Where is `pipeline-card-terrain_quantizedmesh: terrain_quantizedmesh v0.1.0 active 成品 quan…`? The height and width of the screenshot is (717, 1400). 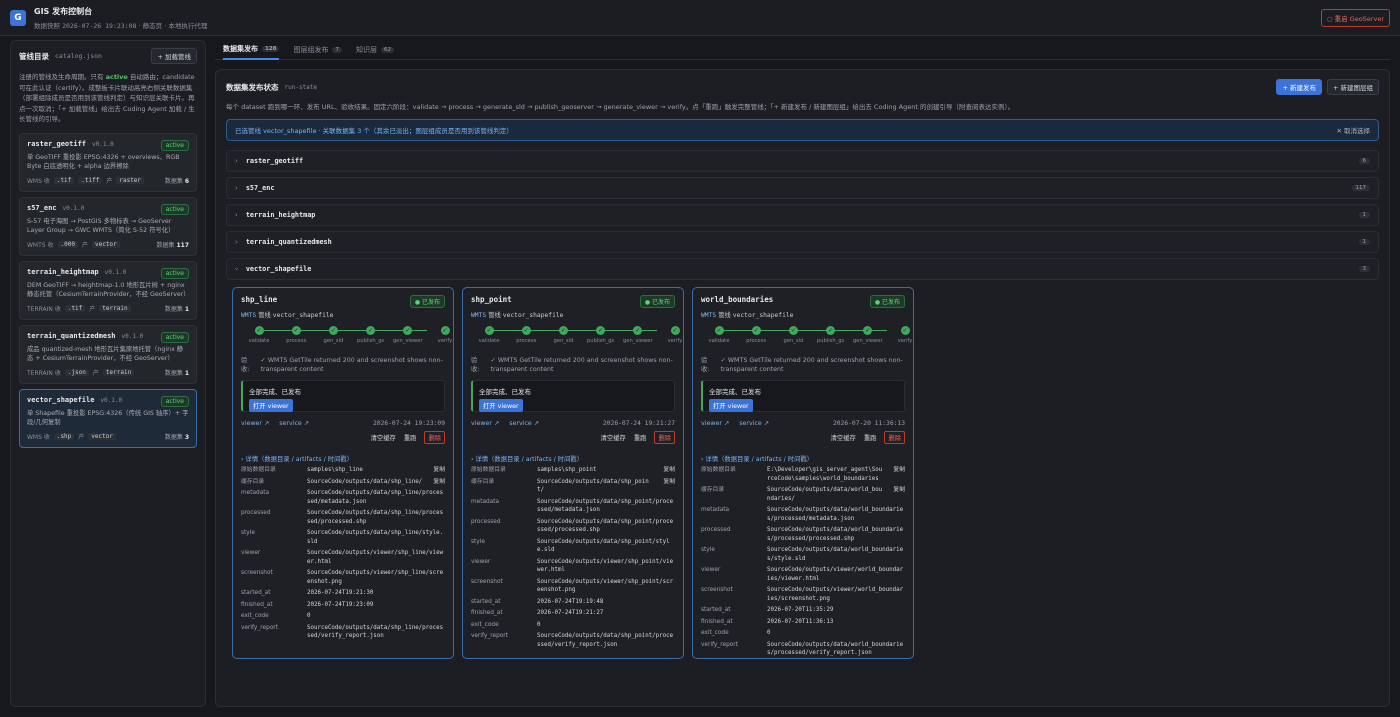 pipeline-card-terrain_quantizedmesh: terrain_quantizedmesh v0.1.0 active 成品 quan… is located at coordinates (108, 354).